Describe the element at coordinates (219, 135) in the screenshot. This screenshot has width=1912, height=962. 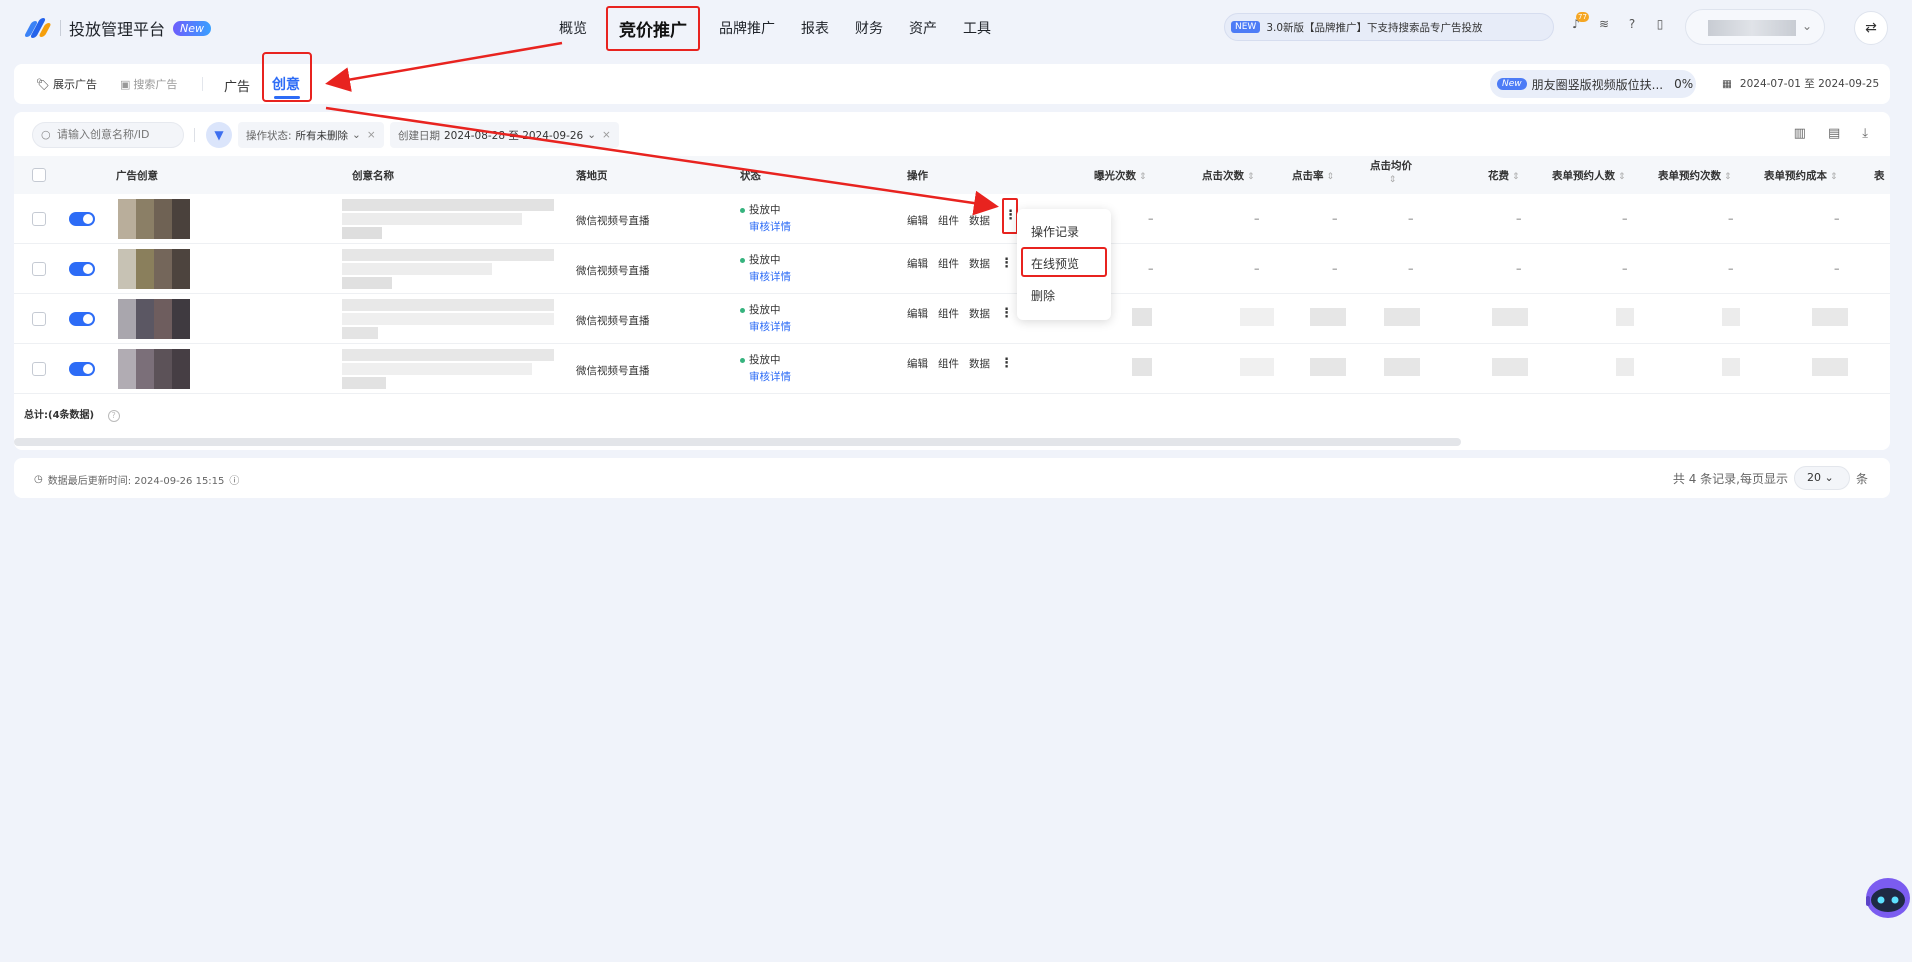
I see `filter-icon: ▼` at that location.